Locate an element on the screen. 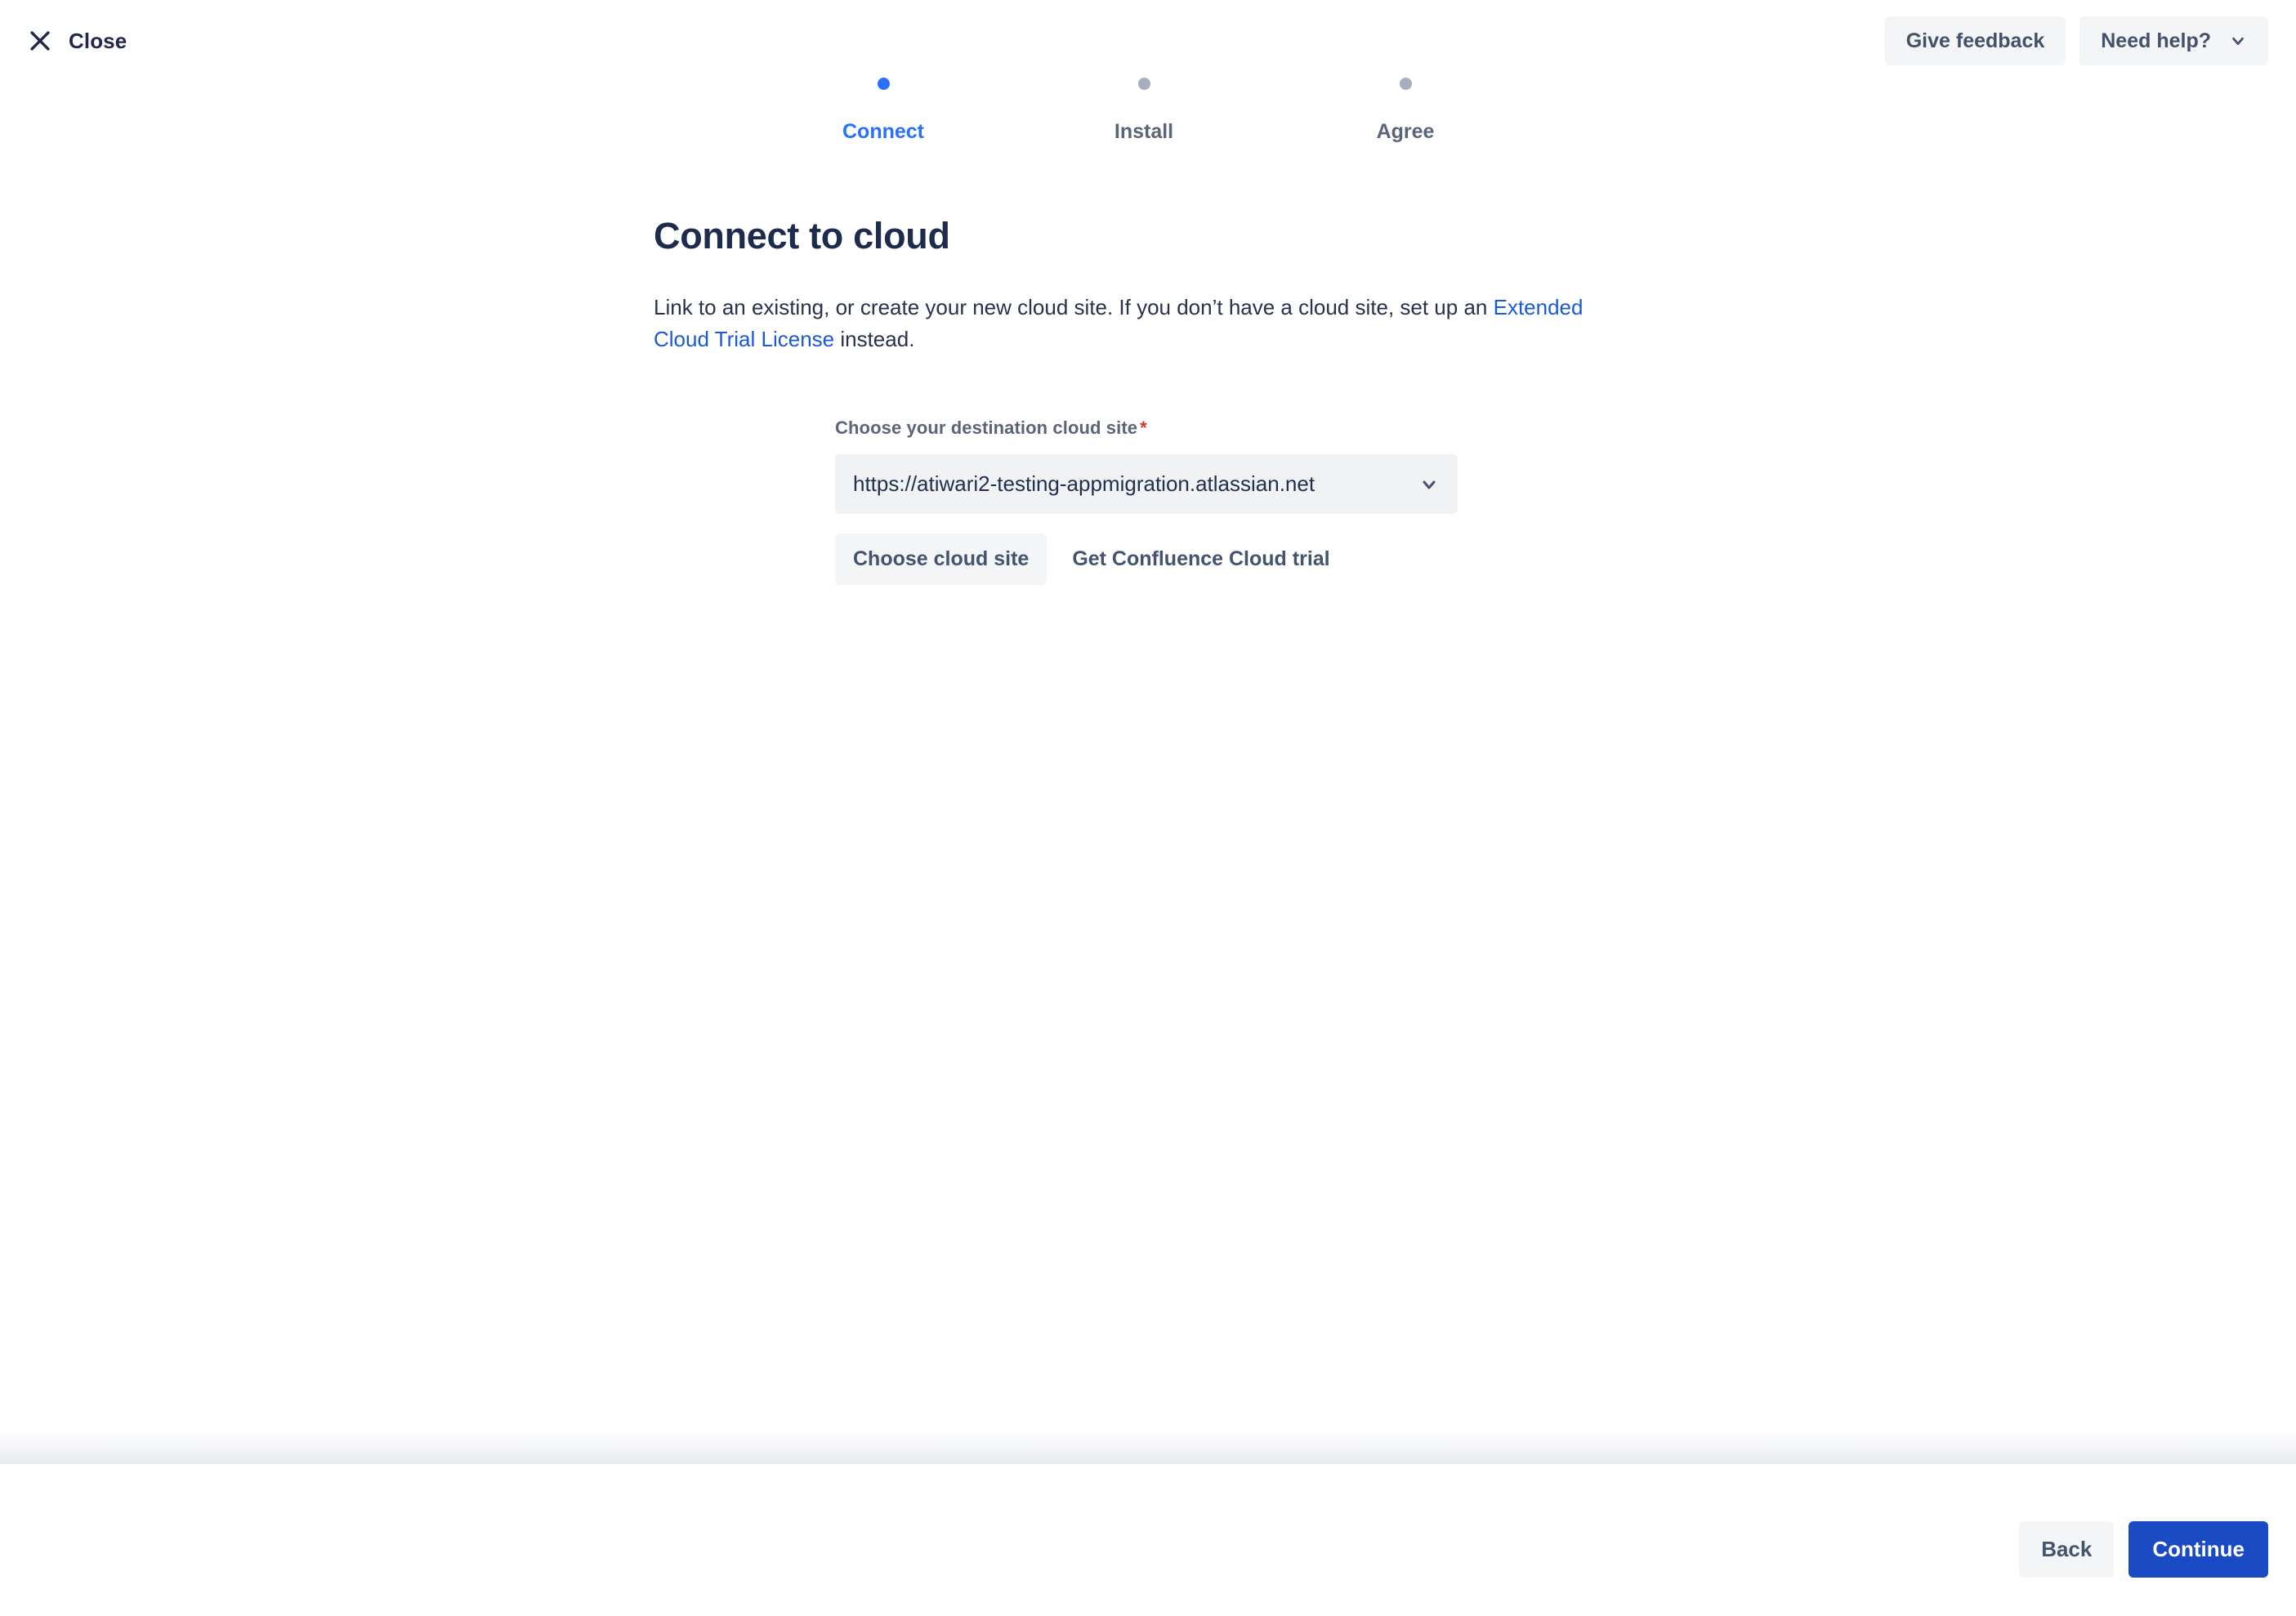 Image resolution: width=2296 pixels, height=1616 pixels. get-confluence-cloud-trial-button: Get Confluence Cloud trial is located at coordinates (1200, 559).